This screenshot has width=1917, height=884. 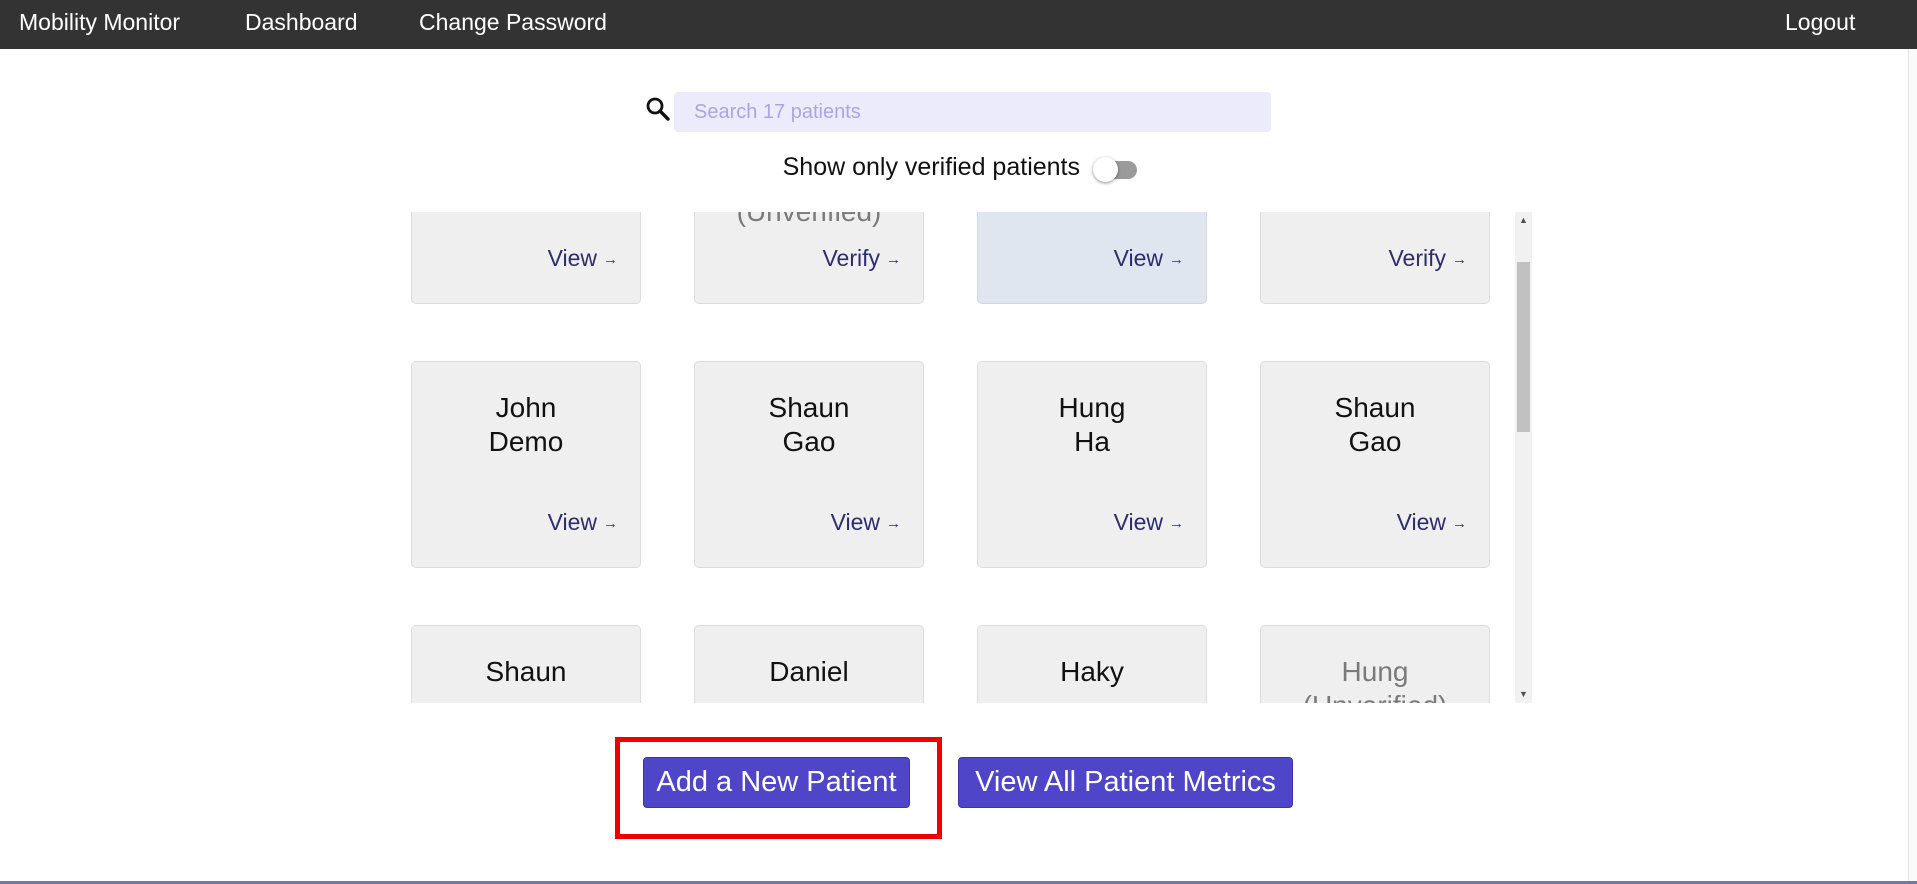 What do you see at coordinates (1523, 694) in the screenshot?
I see `scroll-down-arrow-icon: ▼` at bounding box center [1523, 694].